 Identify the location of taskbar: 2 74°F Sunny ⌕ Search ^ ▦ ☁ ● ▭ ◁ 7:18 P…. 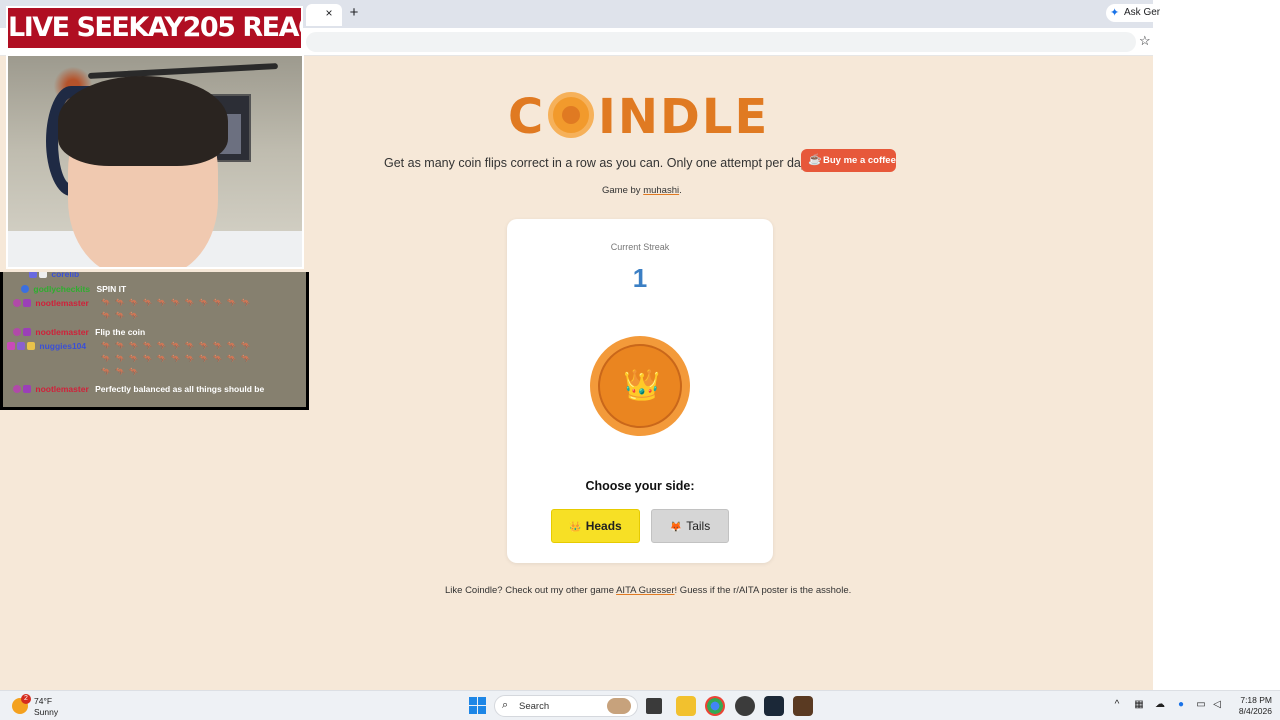
(640, 705).